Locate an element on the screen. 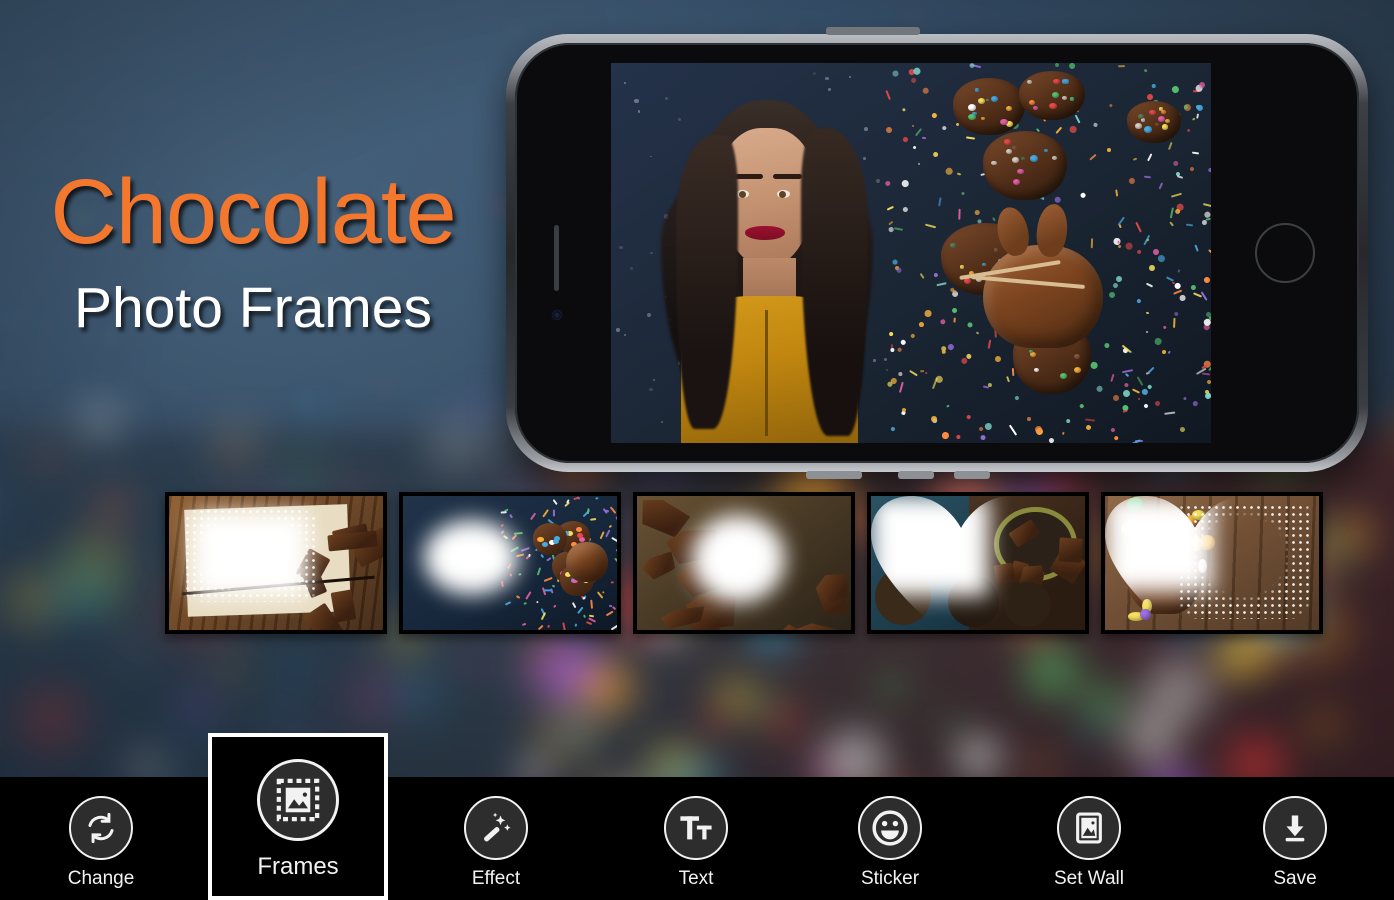 This screenshot has width=1394, height=900. magic-wand-icon is located at coordinates (496, 828).